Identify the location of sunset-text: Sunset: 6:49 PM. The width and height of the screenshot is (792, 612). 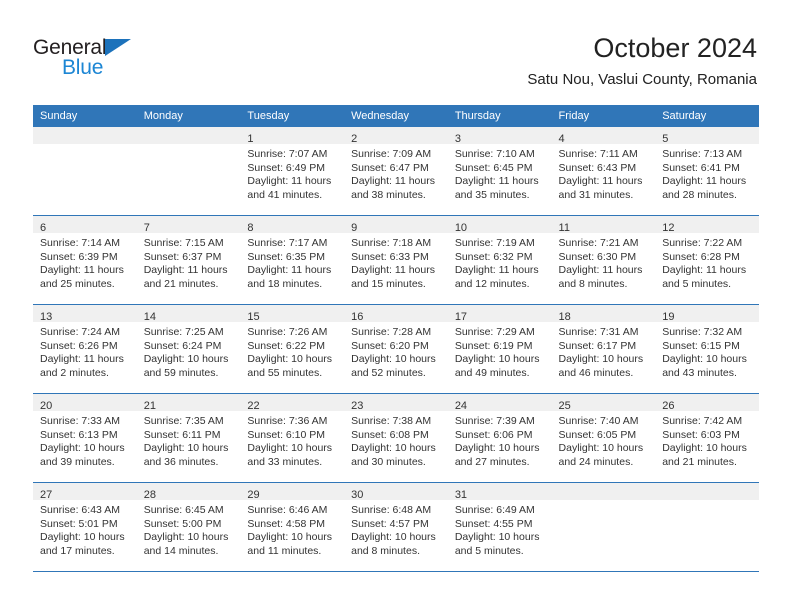
(286, 167).